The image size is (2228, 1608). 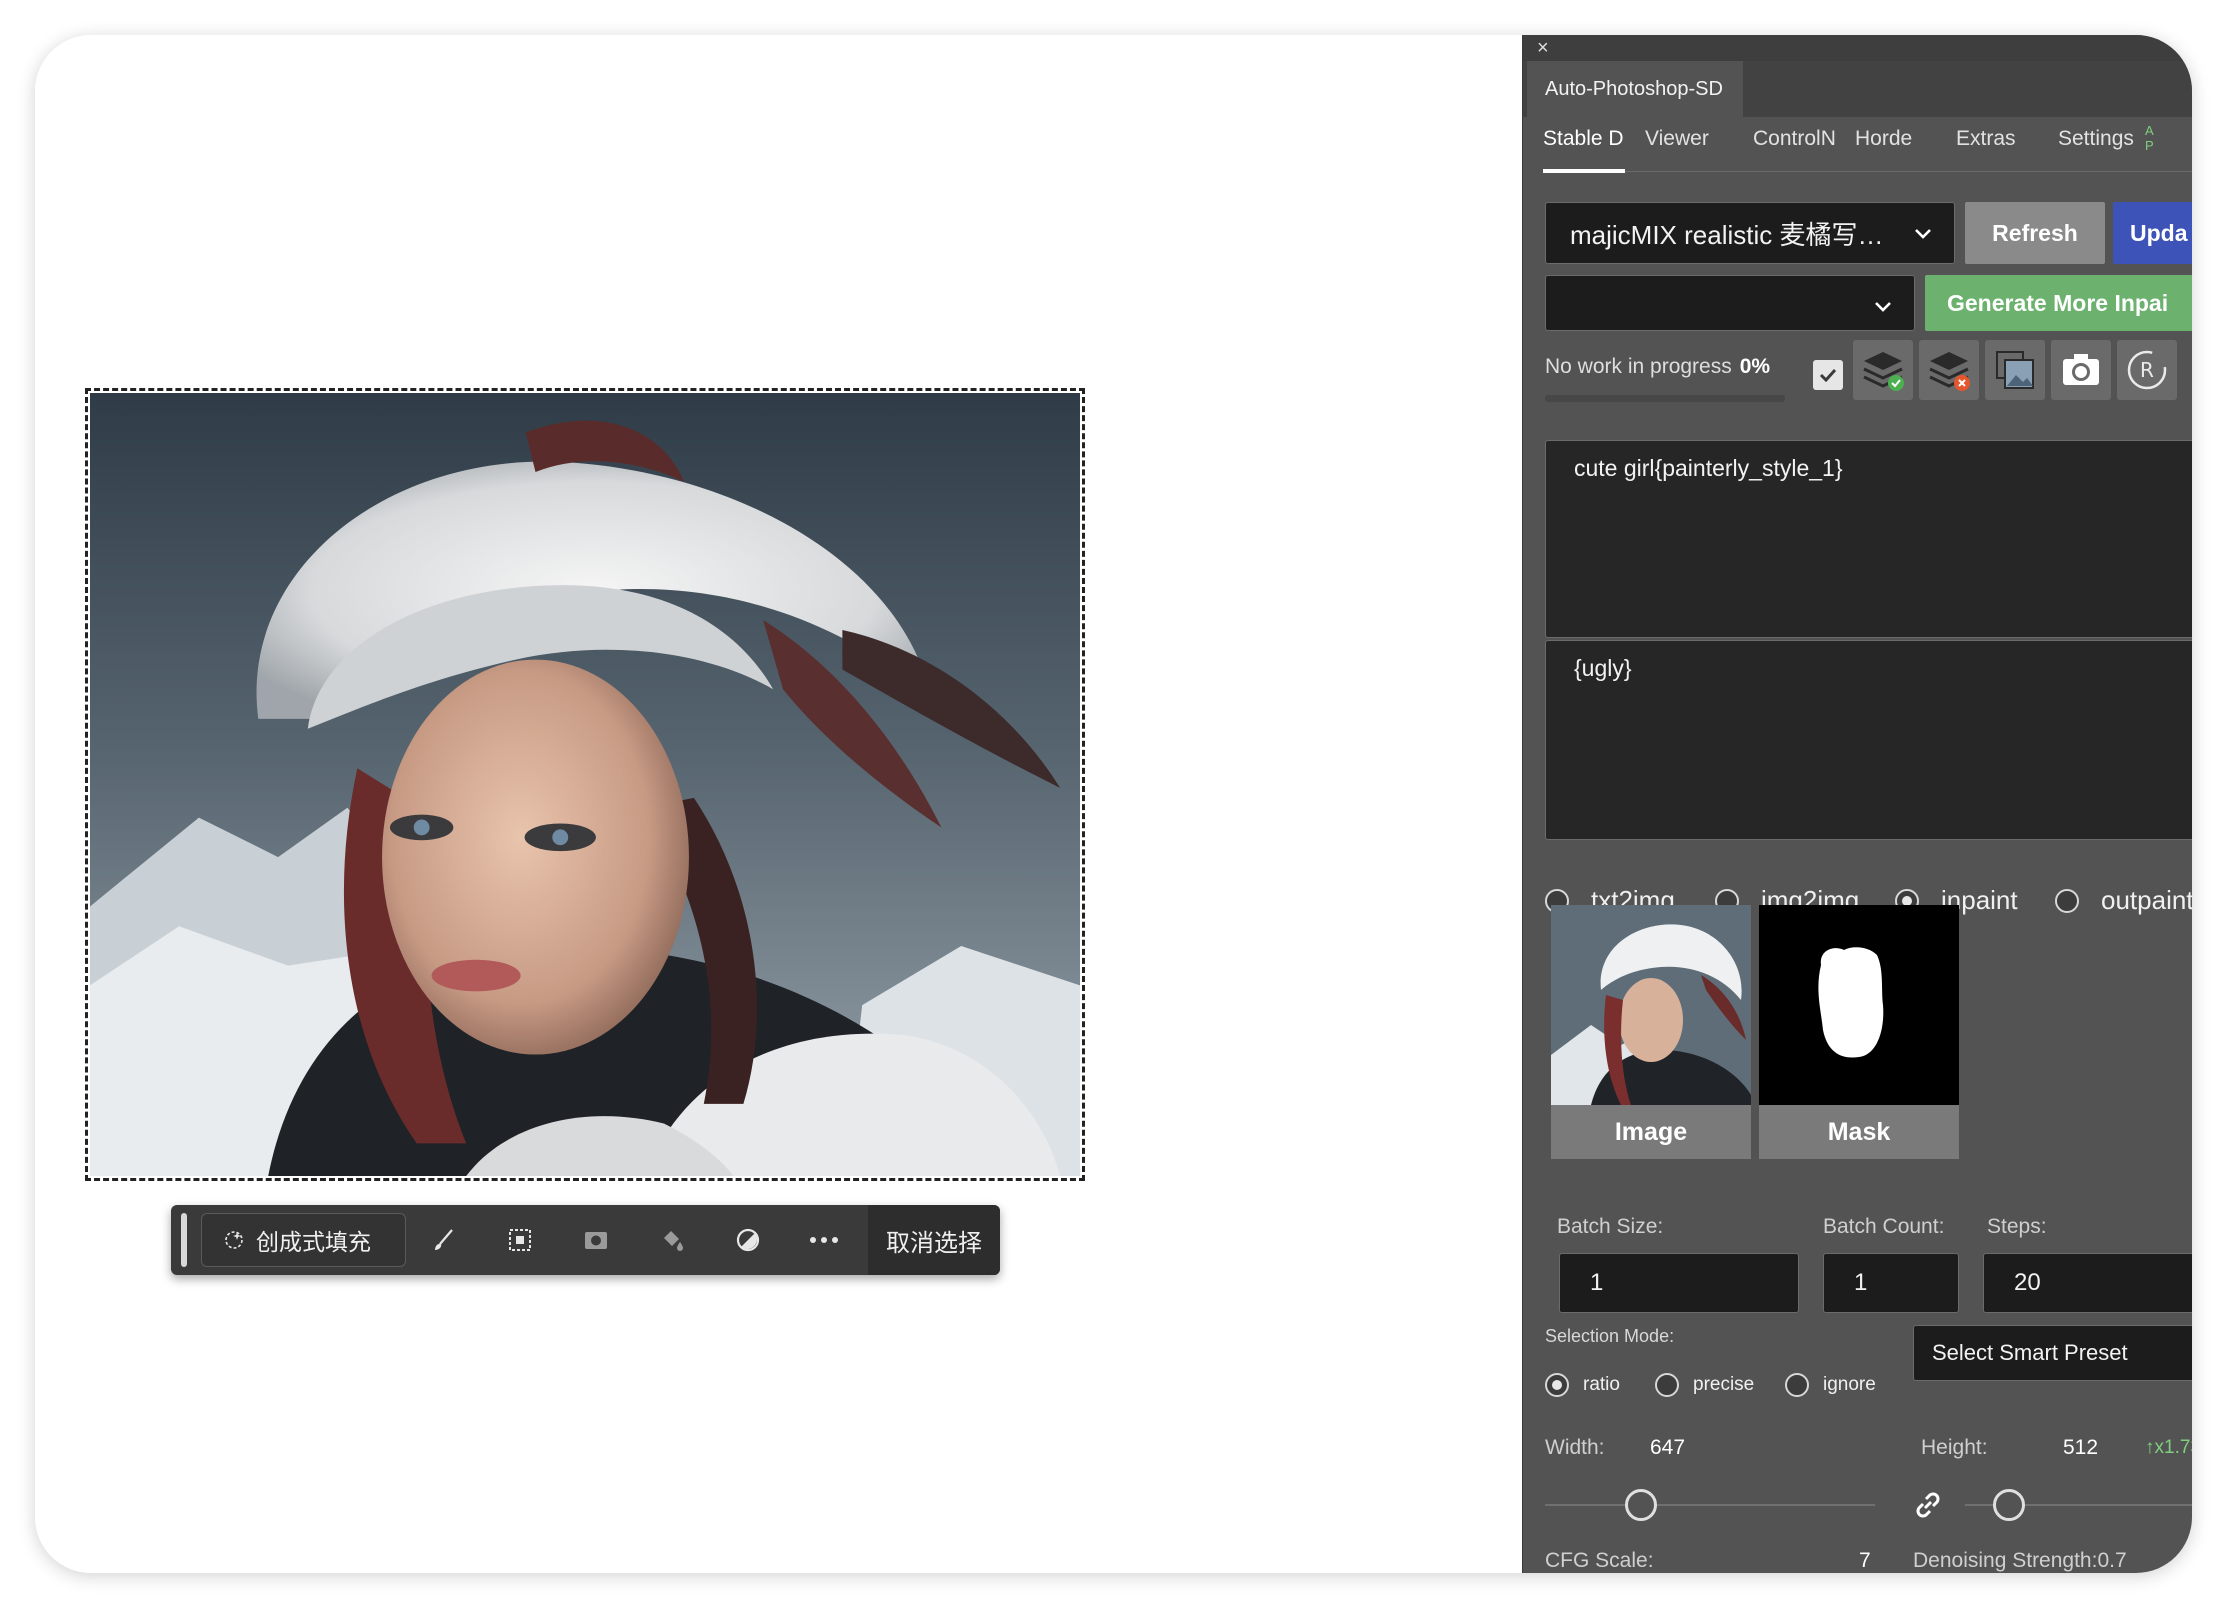 I want to click on reset-r-icon: R, so click(x=2147, y=370).